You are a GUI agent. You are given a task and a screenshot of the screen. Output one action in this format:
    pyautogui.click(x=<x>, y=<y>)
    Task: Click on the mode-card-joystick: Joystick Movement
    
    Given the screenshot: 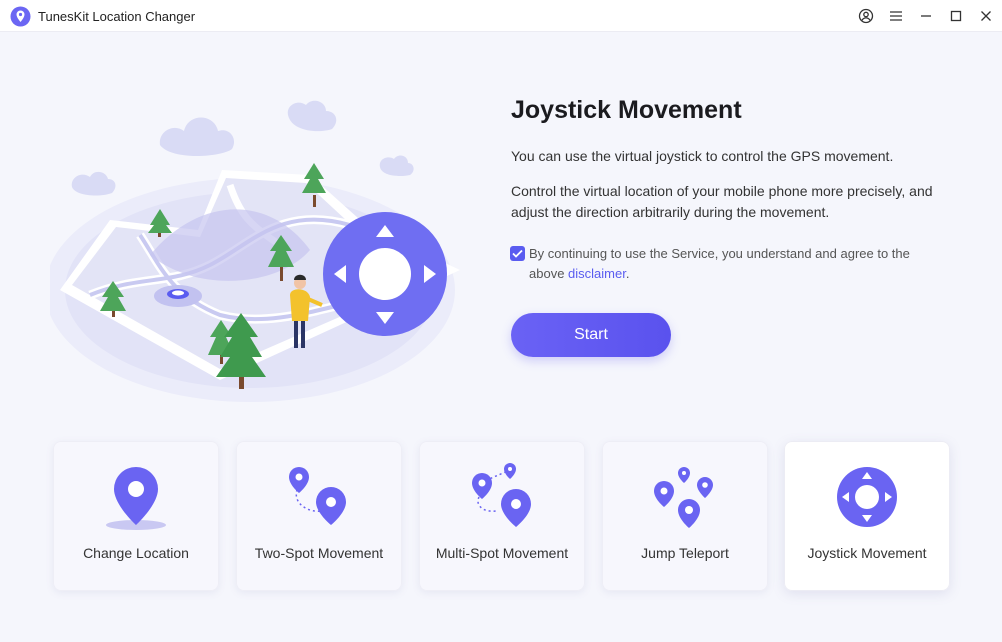 What is the action you would take?
    pyautogui.click(x=867, y=516)
    